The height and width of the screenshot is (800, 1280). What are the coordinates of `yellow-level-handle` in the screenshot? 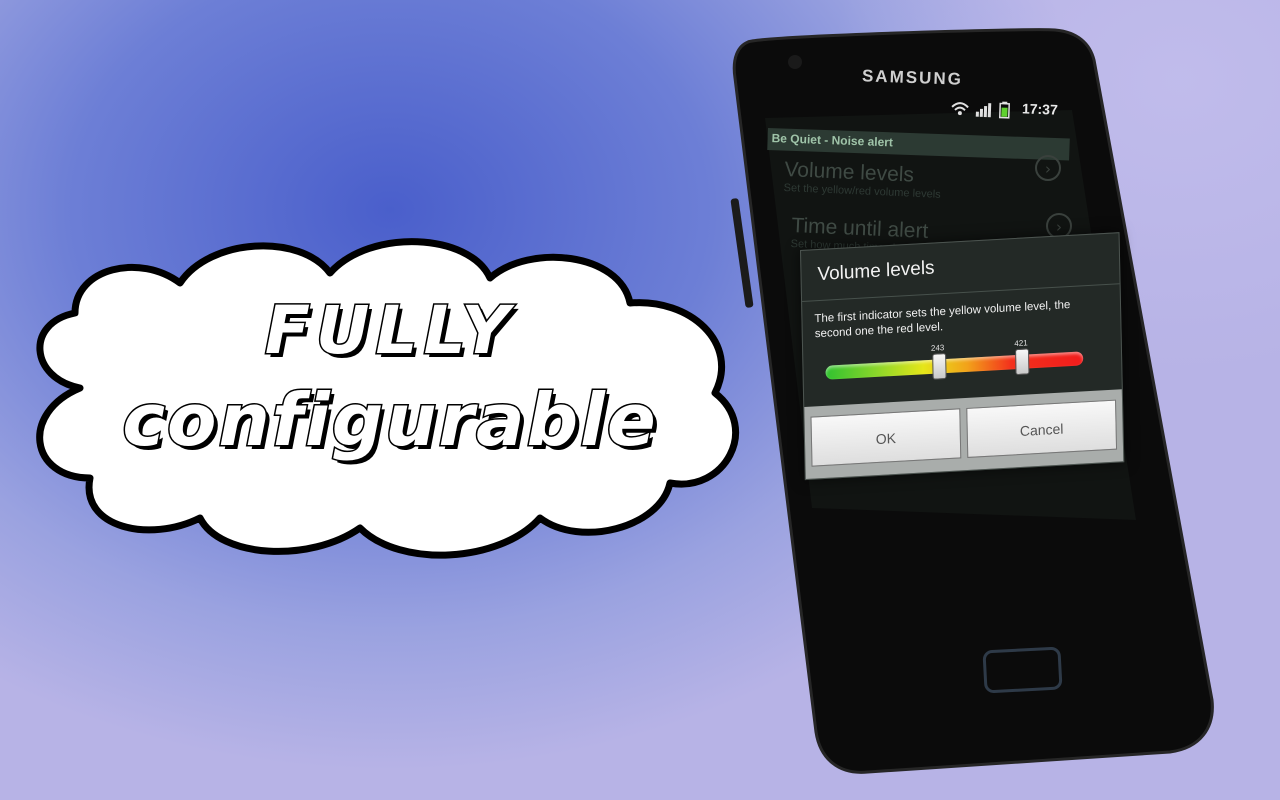 It's located at (939, 366).